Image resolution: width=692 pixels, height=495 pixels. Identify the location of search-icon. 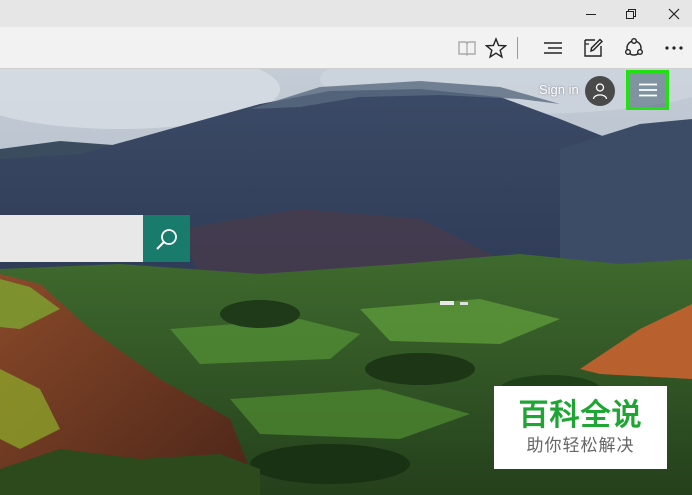
(166, 239).